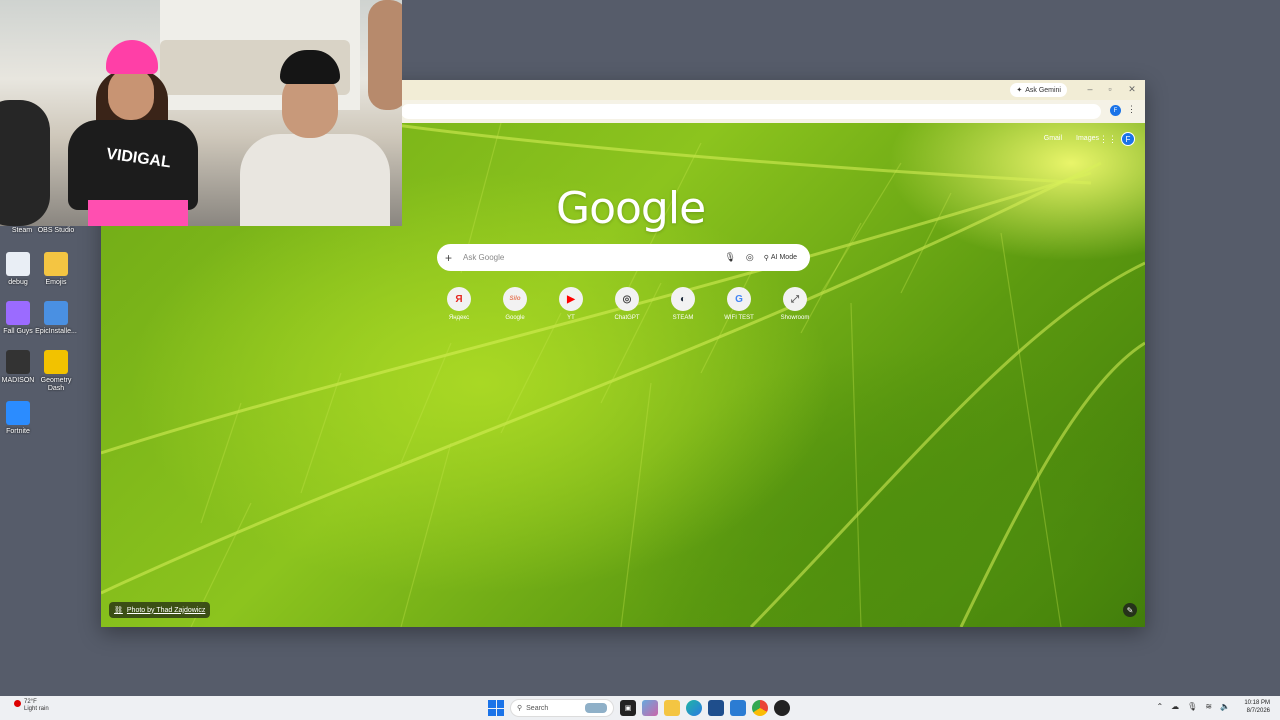 The width and height of the screenshot is (1280, 720). What do you see at coordinates (56, 264) in the screenshot?
I see `folder-icon` at bounding box center [56, 264].